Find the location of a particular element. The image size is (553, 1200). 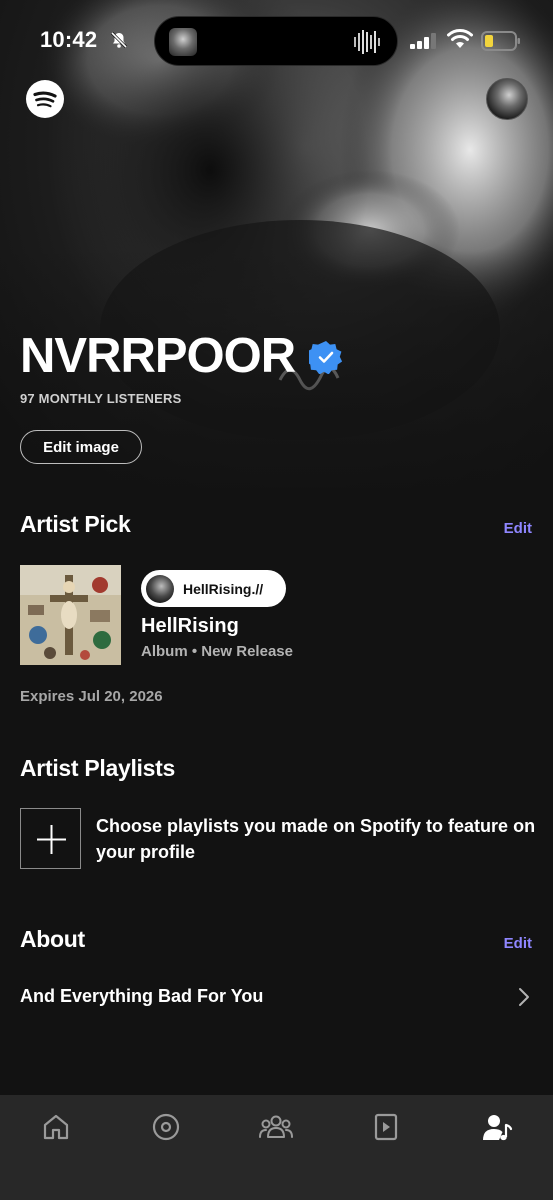

wifi-icon is located at coordinates (460, 38).